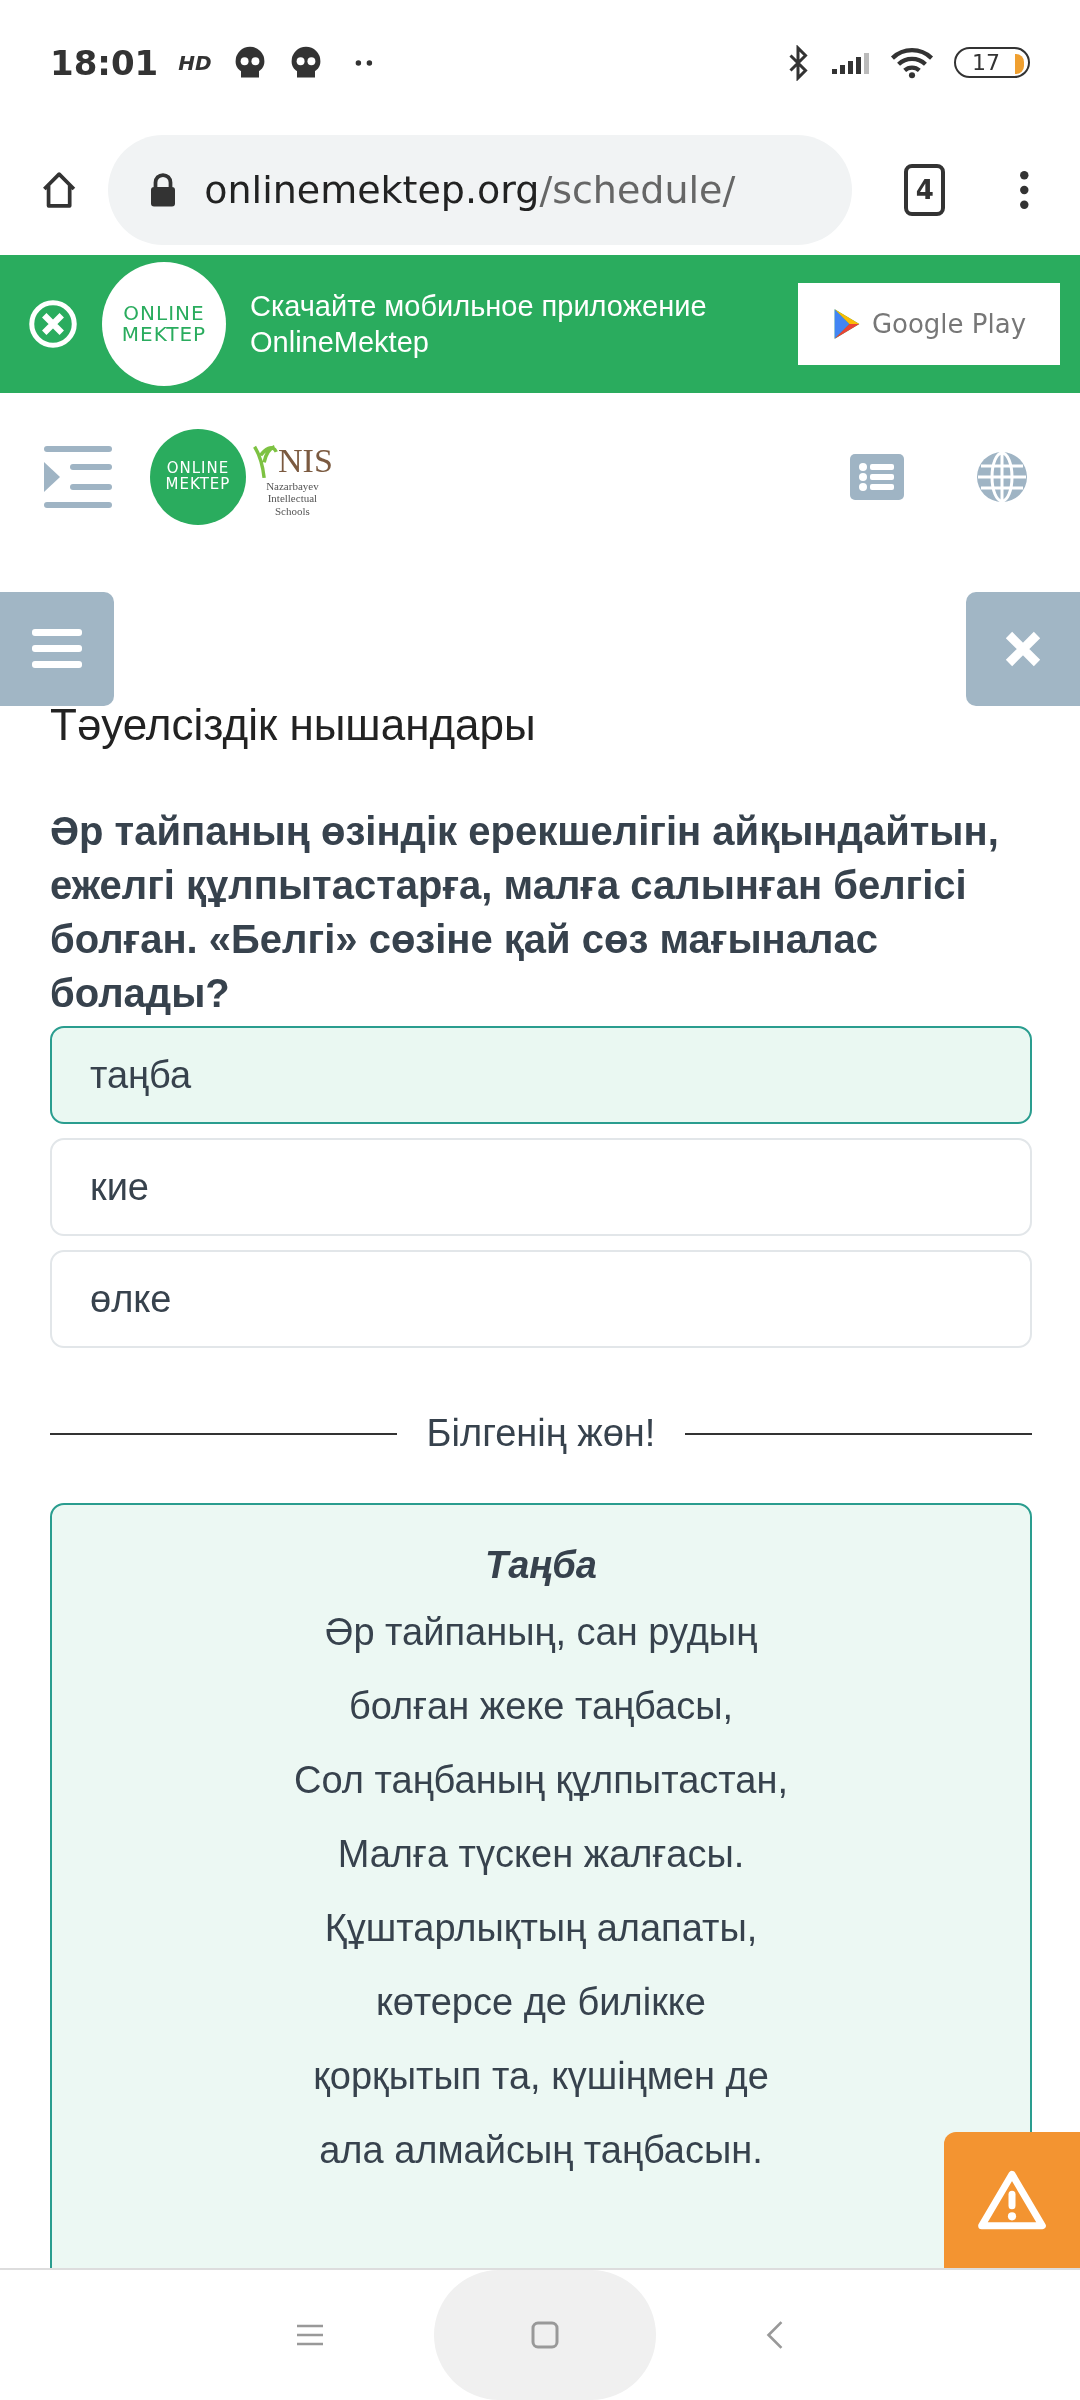  I want to click on nis-subtitle: Intellectual, so click(292, 498).